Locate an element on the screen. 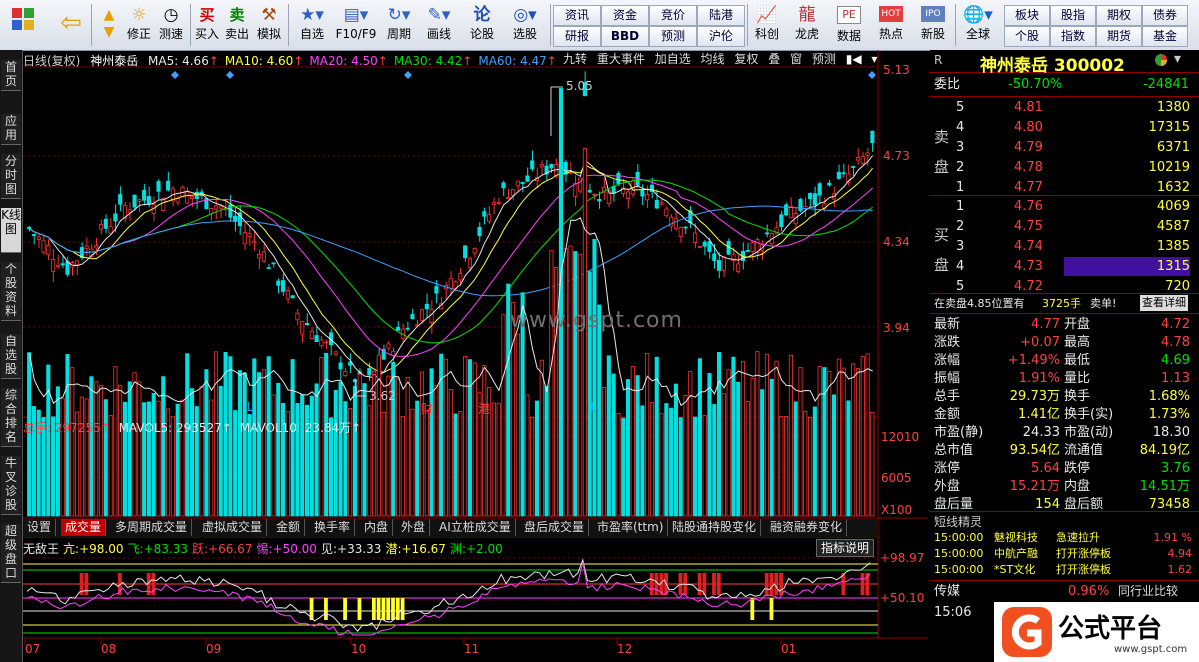 Image resolution: width=1199 pixels, height=662 pixels. funds-market-button: 基金 is located at coordinates (1165, 36).